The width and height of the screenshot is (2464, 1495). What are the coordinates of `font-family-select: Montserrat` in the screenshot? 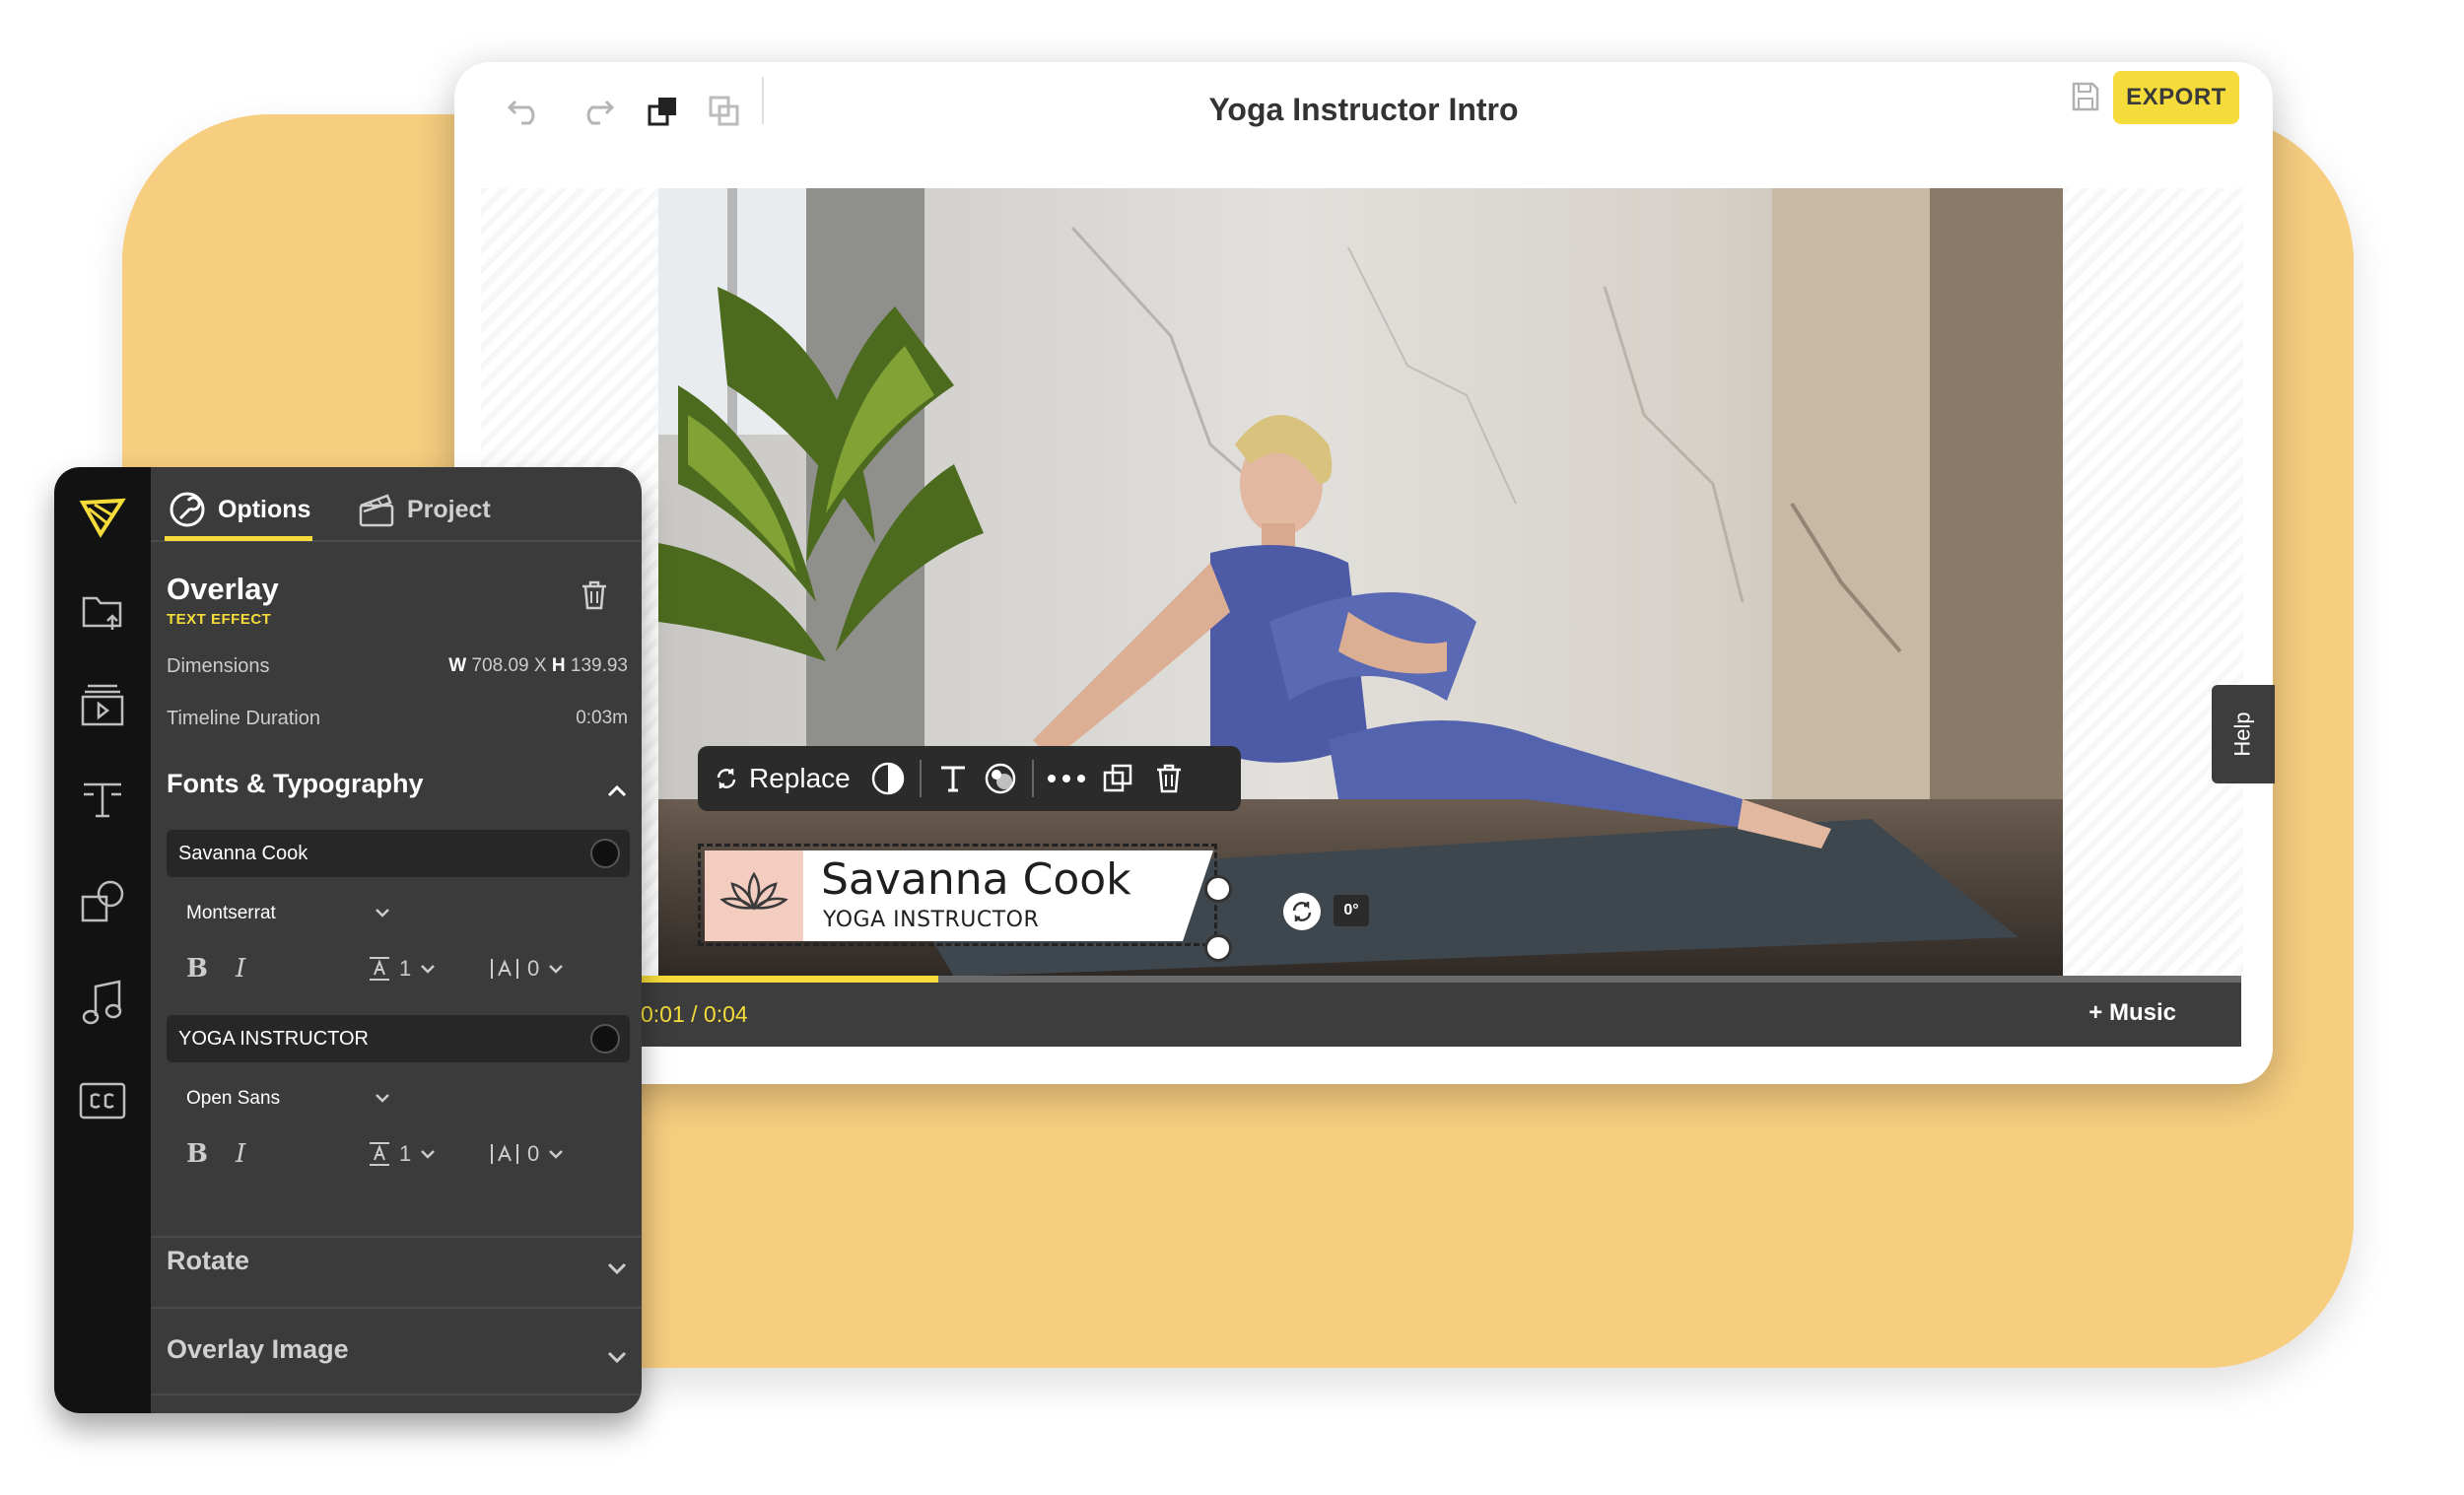 It's located at (288, 913).